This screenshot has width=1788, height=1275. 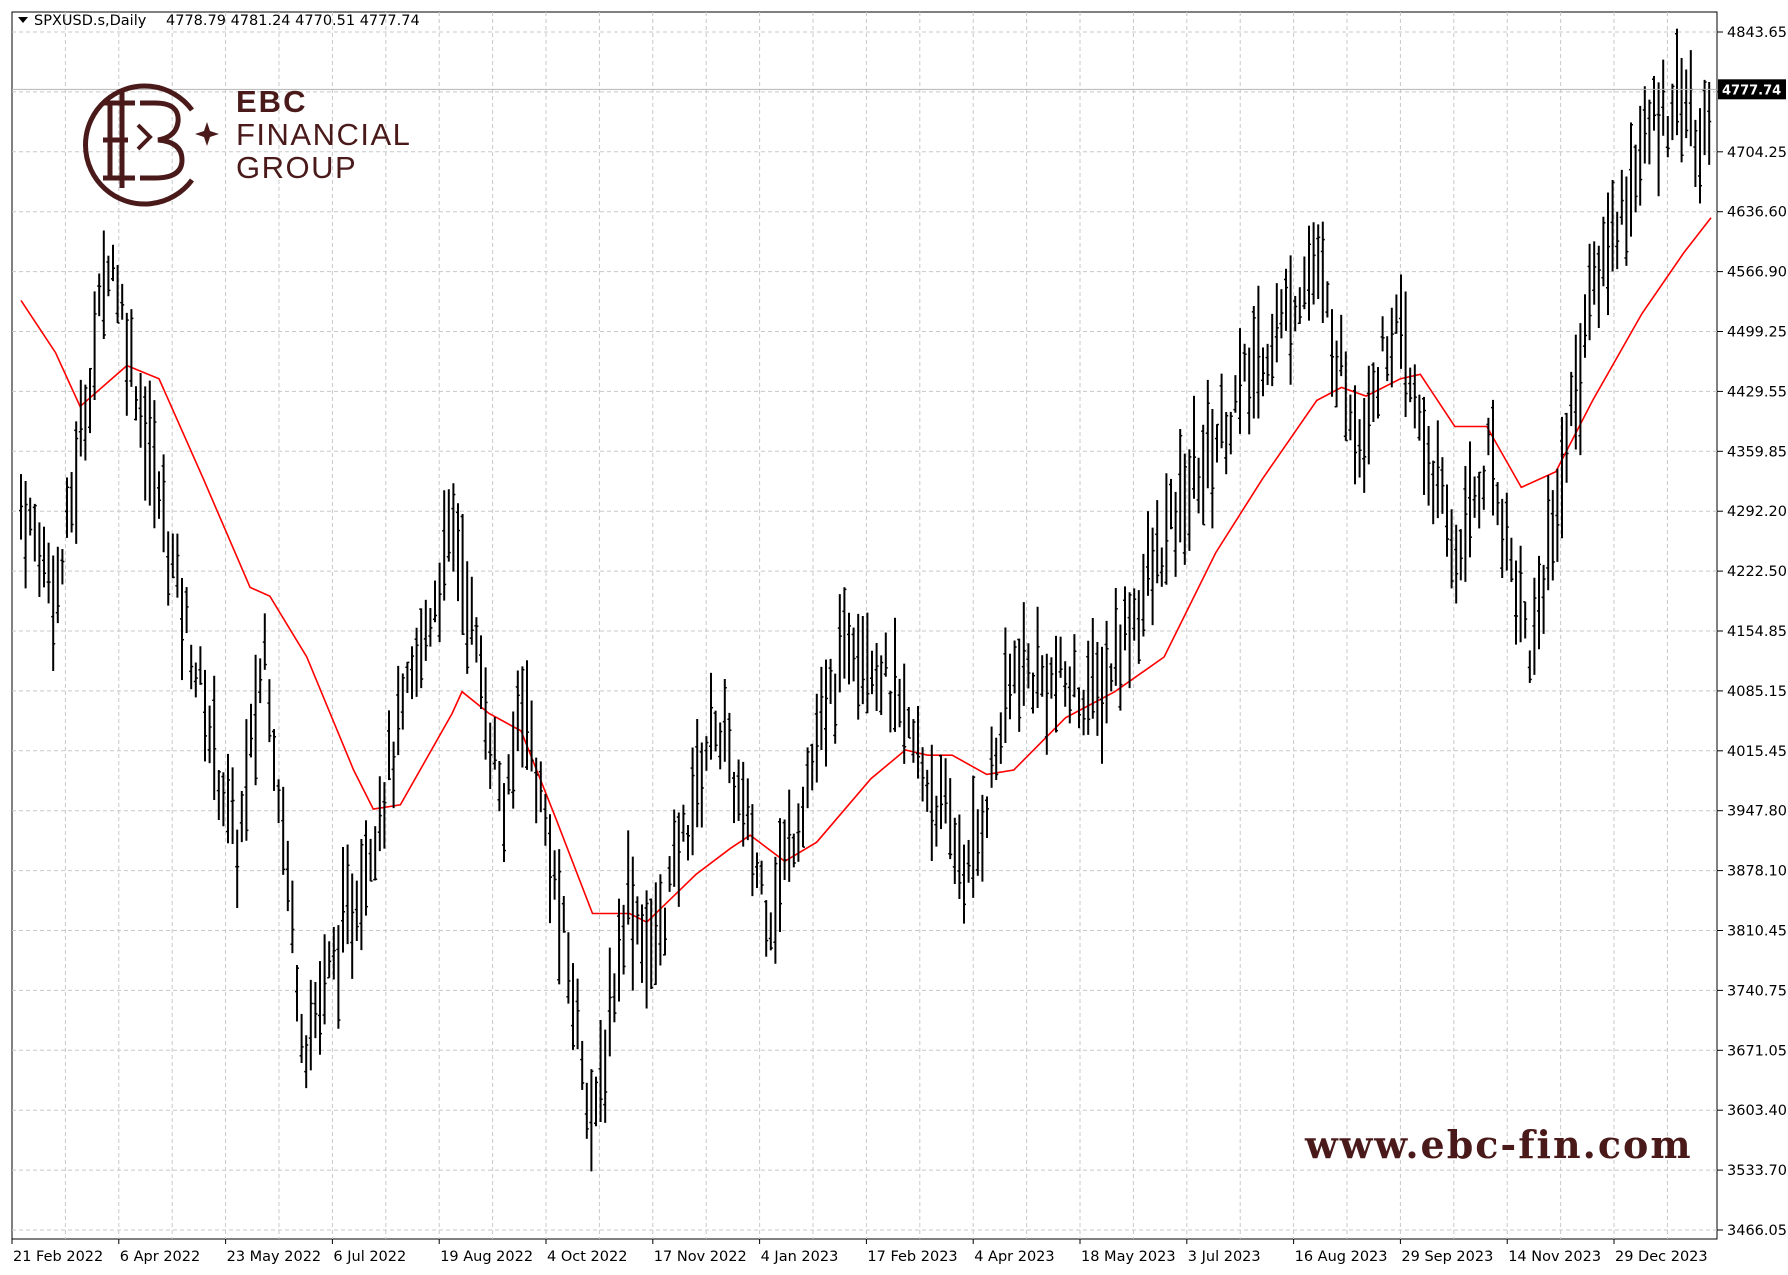 I want to click on logo-line-1: EBC, so click(x=271, y=101).